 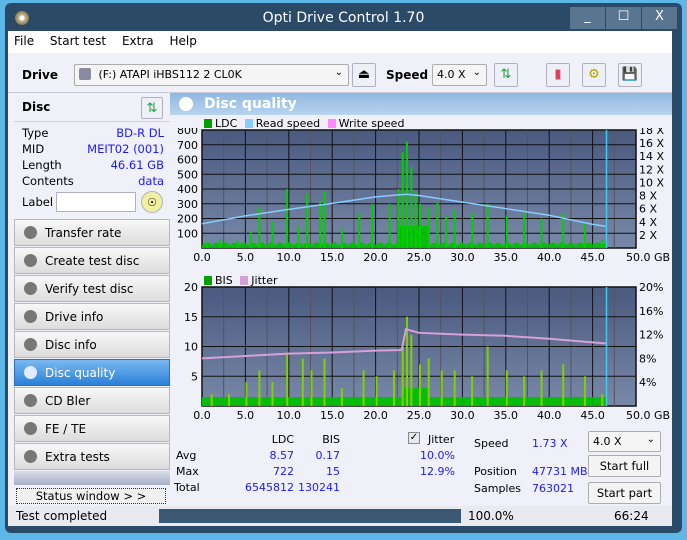 What do you see at coordinates (623, 18) in the screenshot?
I see `maximize-button: ☐` at bounding box center [623, 18].